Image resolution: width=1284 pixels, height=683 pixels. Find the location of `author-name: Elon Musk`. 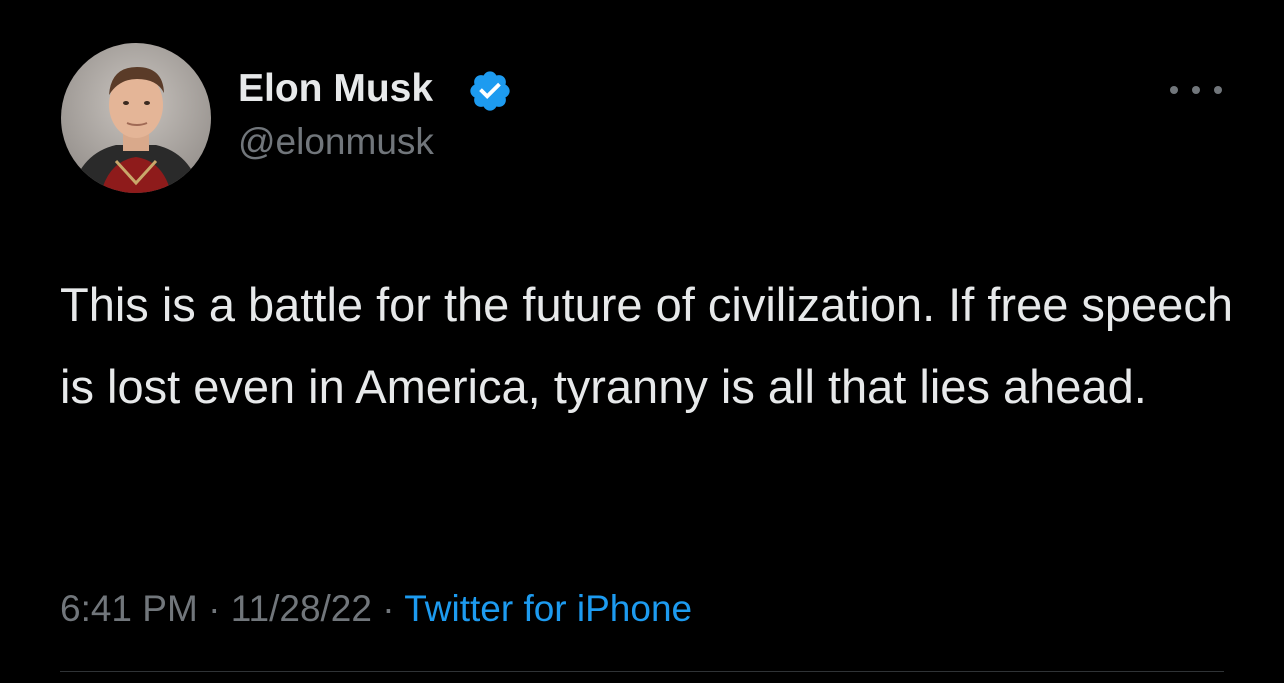

author-name: Elon Musk is located at coordinates (335, 89).